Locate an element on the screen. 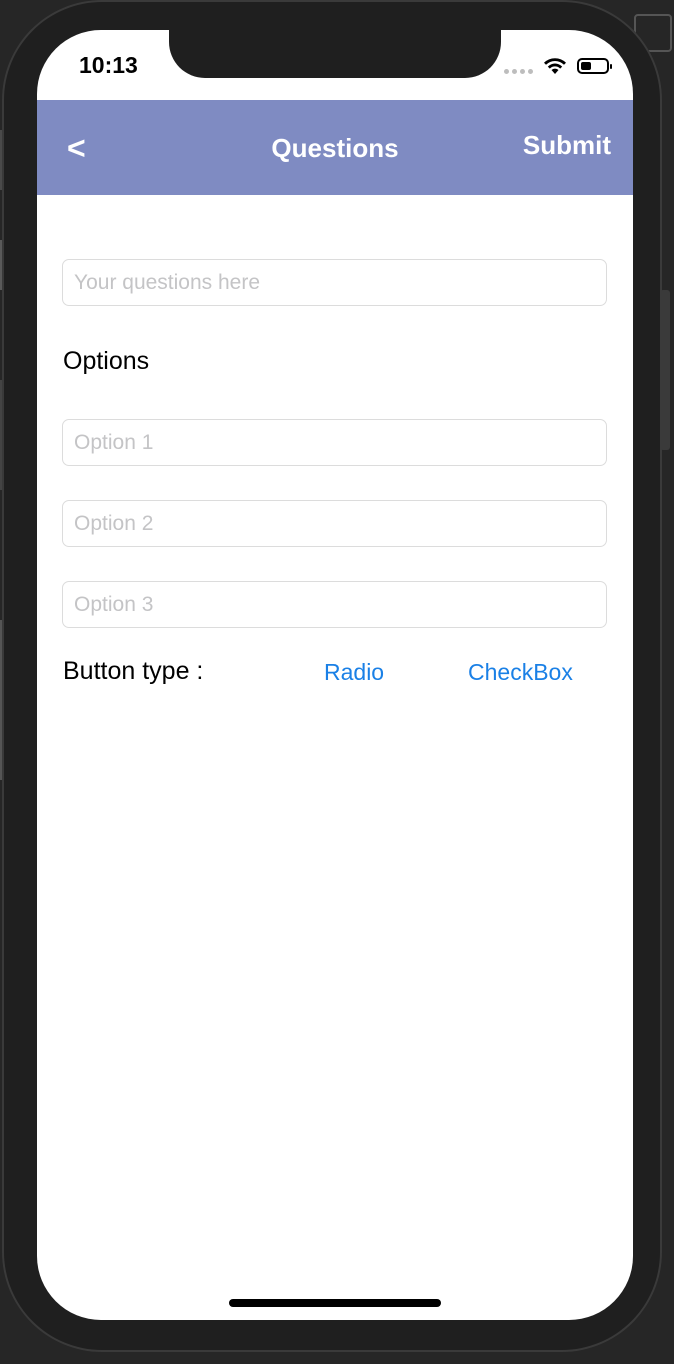 The height and width of the screenshot is (1364, 674). navigation-bar: < Questions Submit is located at coordinates (335, 147).